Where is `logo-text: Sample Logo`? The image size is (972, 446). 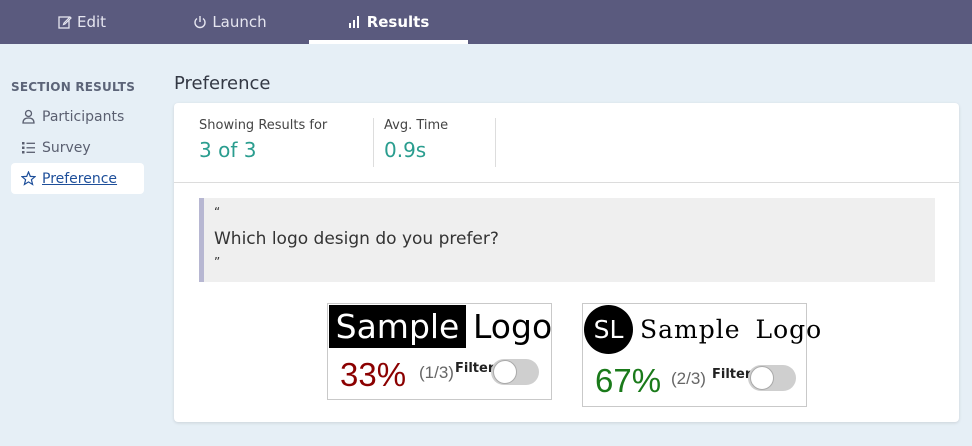 logo-text: Sample Logo is located at coordinates (731, 329).